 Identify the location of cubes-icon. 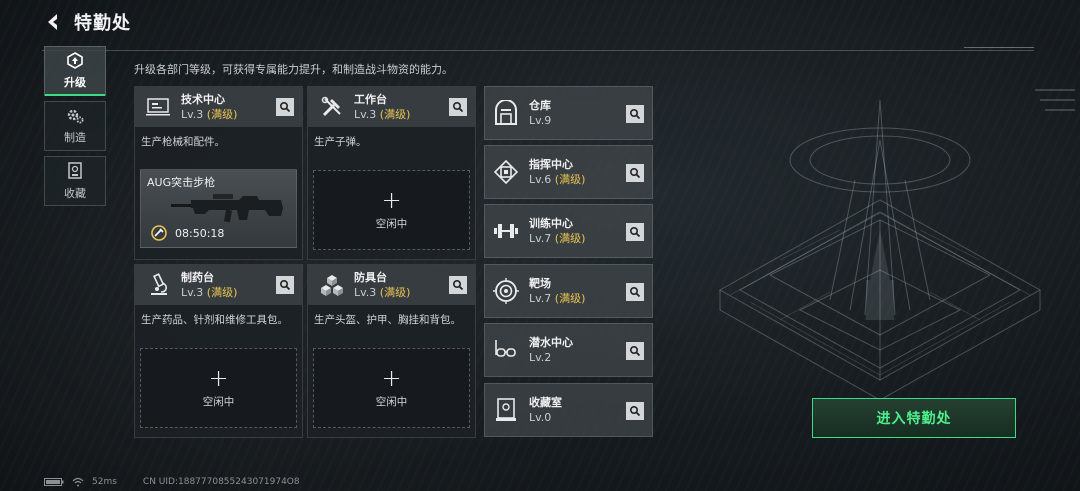
(332, 285).